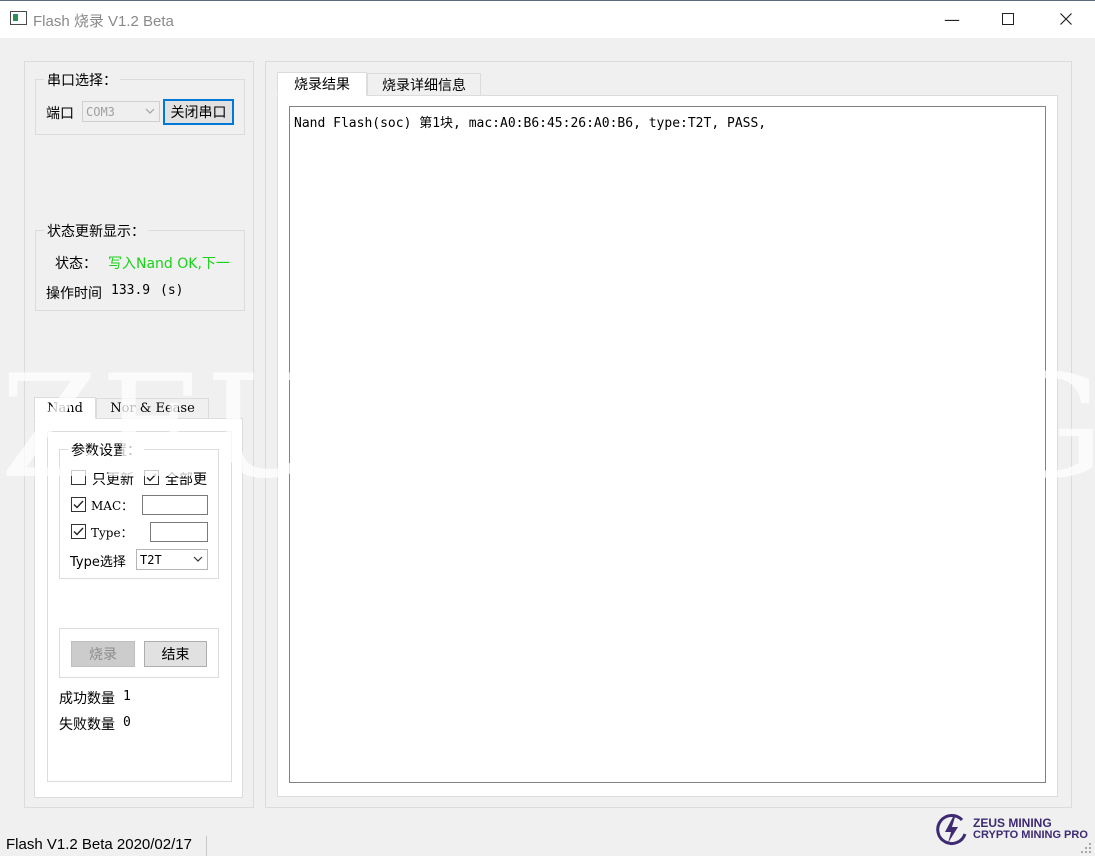  What do you see at coordinates (322, 84) in the screenshot?
I see `tab-burn-result: 烧录结果` at bounding box center [322, 84].